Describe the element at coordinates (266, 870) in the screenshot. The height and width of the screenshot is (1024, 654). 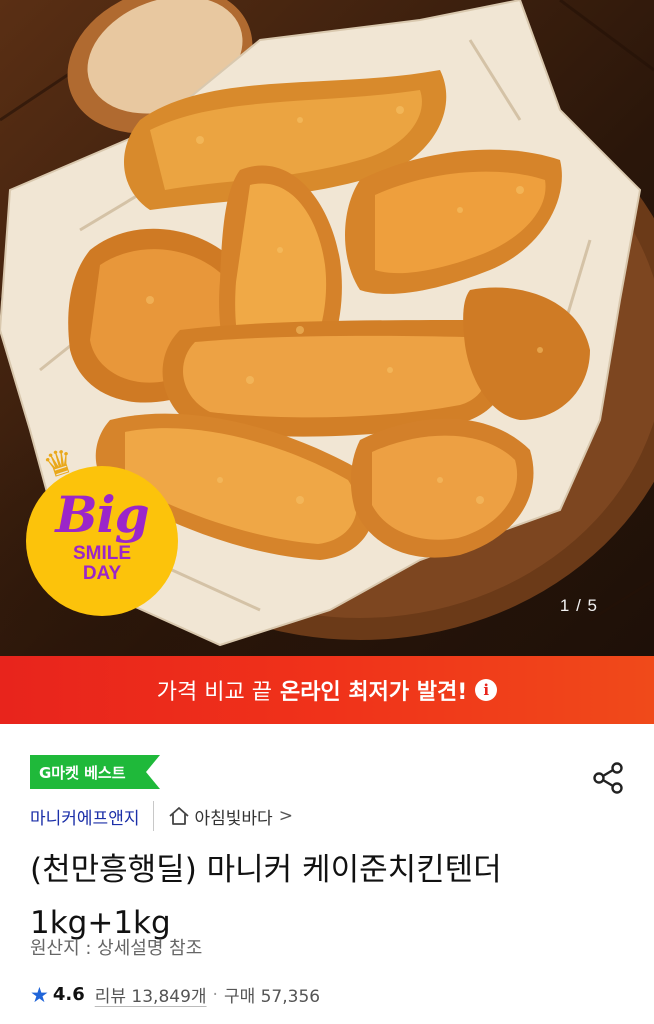
I see `product-title-line1: (천만흥행딜) 마니커 케이준치킨텐더` at that location.